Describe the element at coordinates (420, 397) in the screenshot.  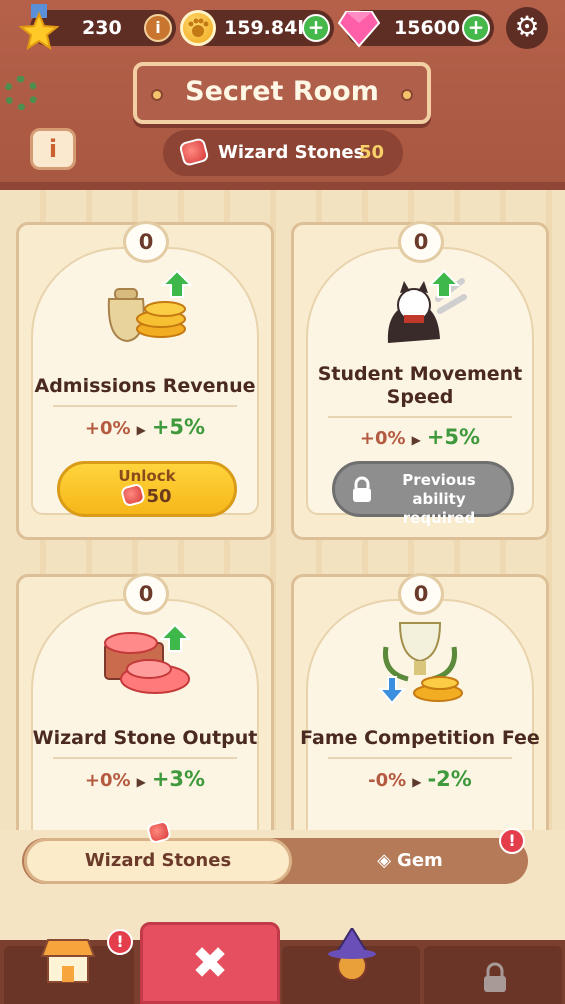
I see `ability-name-line2: Speed` at that location.